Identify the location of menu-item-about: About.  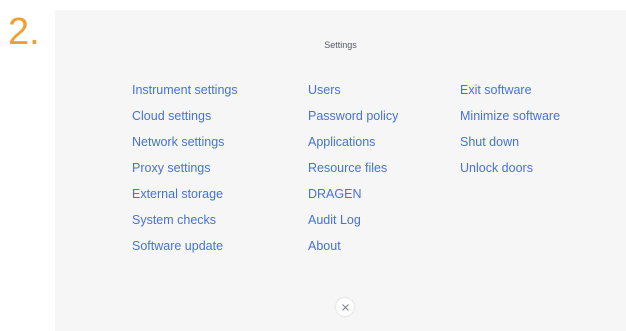
(353, 251).